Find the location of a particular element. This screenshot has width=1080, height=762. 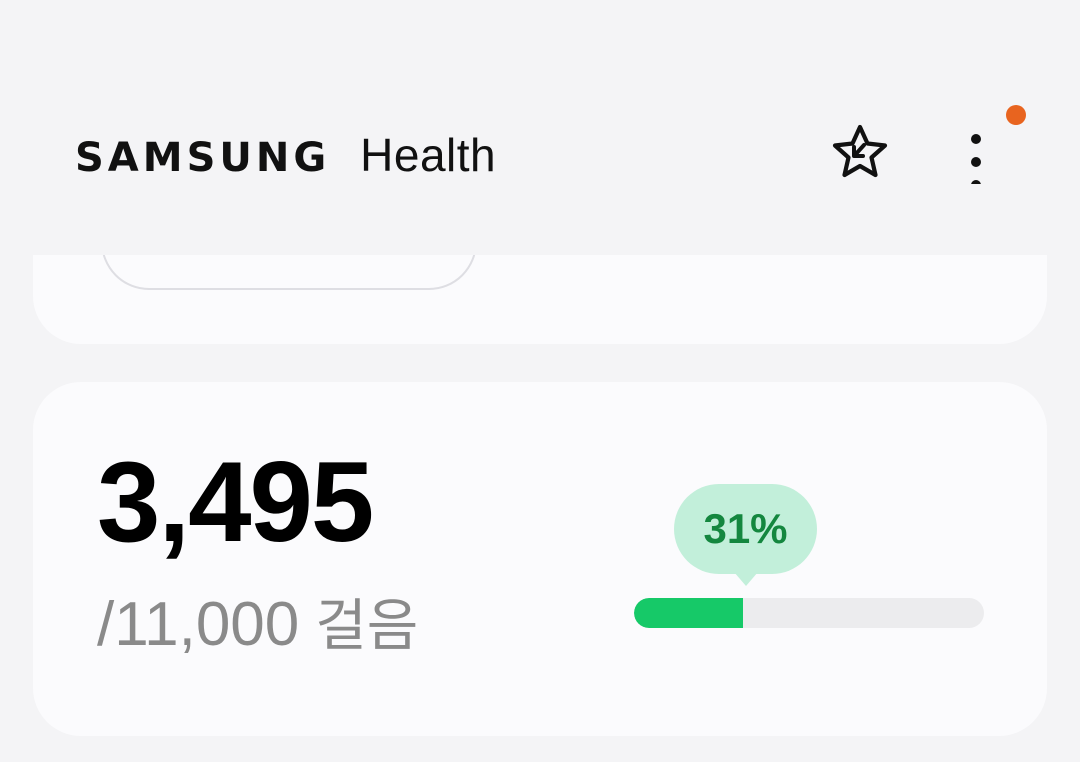

favorite-button is located at coordinates (860, 154).